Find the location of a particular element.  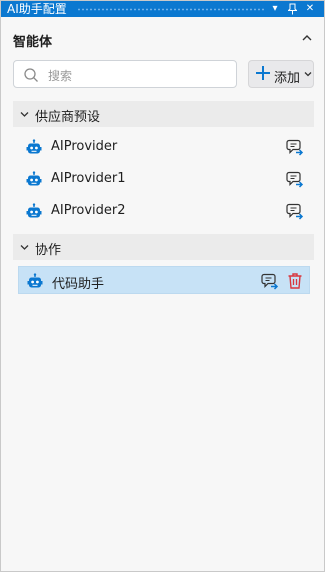

window-title: AI助手配置 is located at coordinates (37, 9).